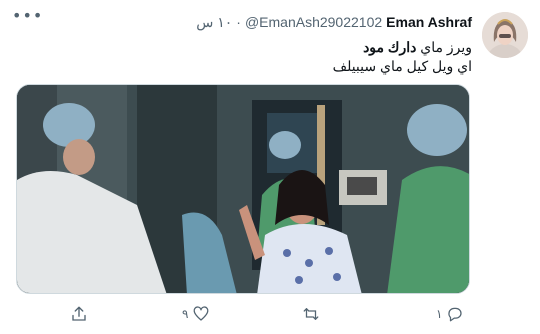 Image resolution: width=540 pixels, height=334 pixels. I want to click on reply-count: ١, so click(439, 314).